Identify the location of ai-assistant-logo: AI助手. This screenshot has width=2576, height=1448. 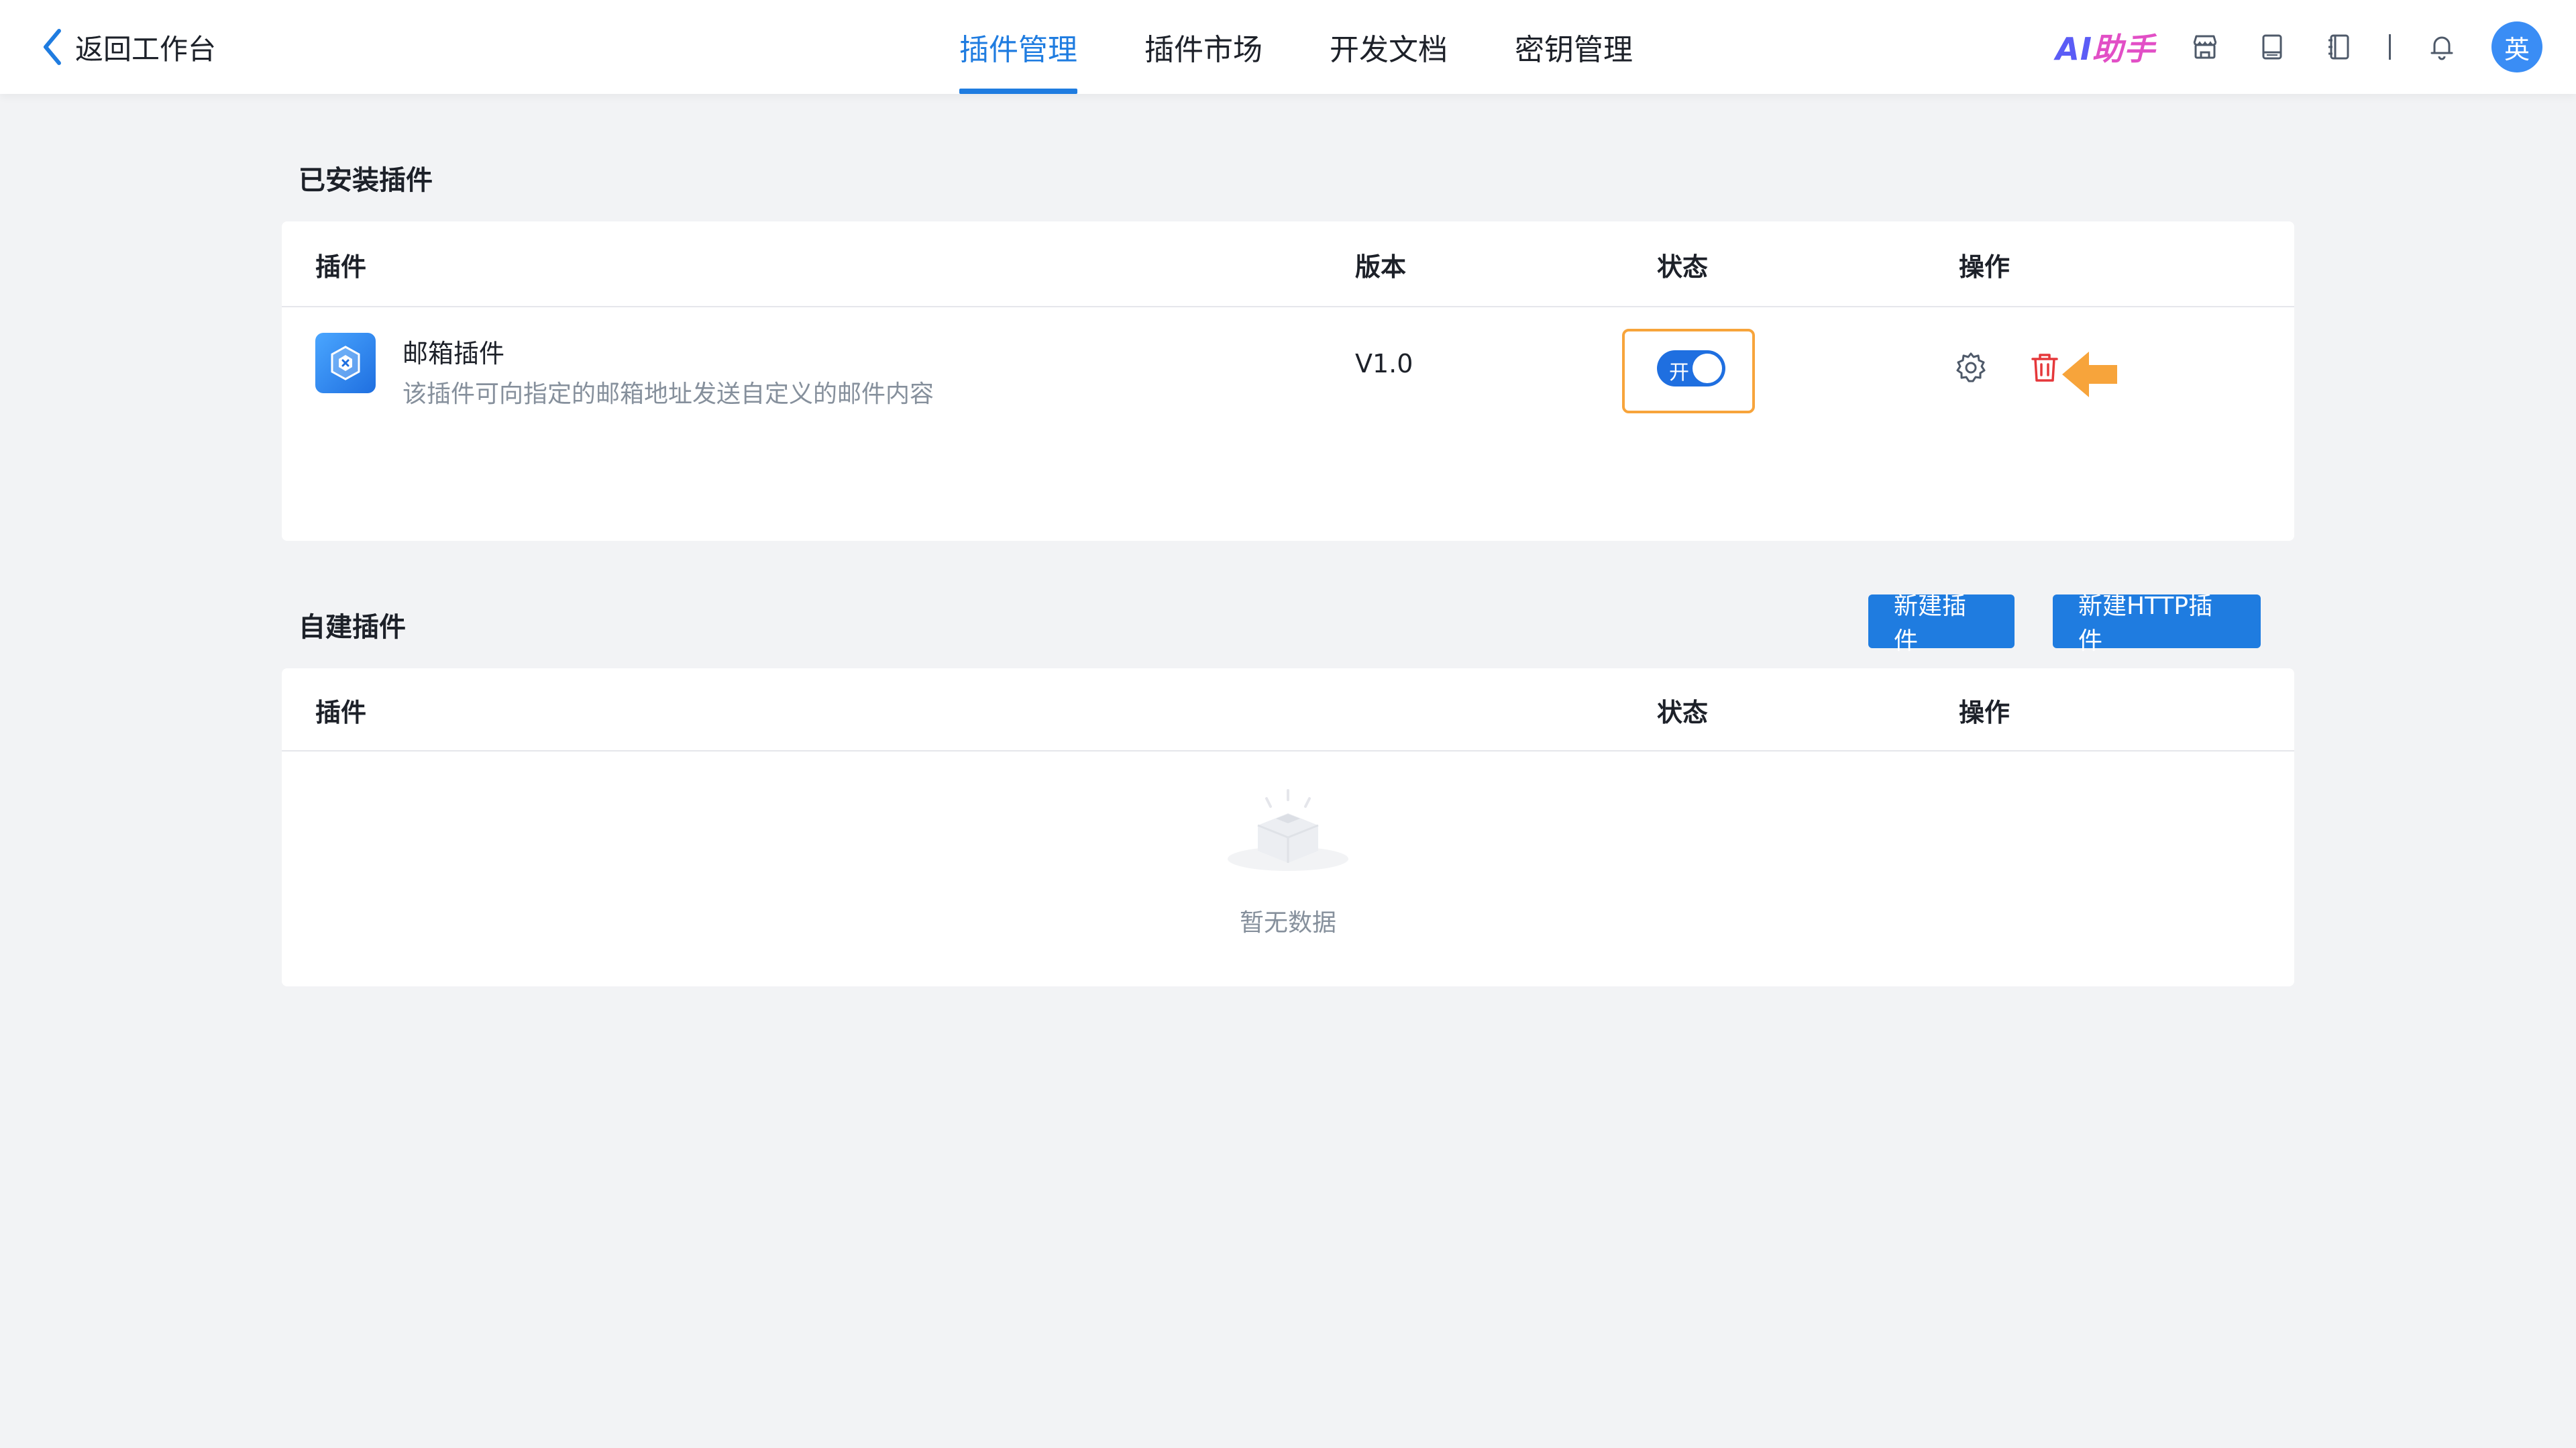
(2105, 47).